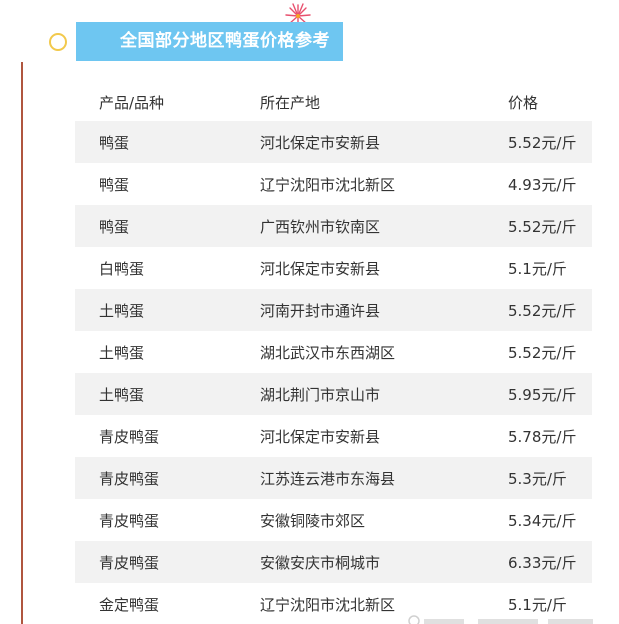 The width and height of the screenshot is (619, 624). I want to click on origin-cell: 辽宁沈阳市沈北新区, so click(384, 184).